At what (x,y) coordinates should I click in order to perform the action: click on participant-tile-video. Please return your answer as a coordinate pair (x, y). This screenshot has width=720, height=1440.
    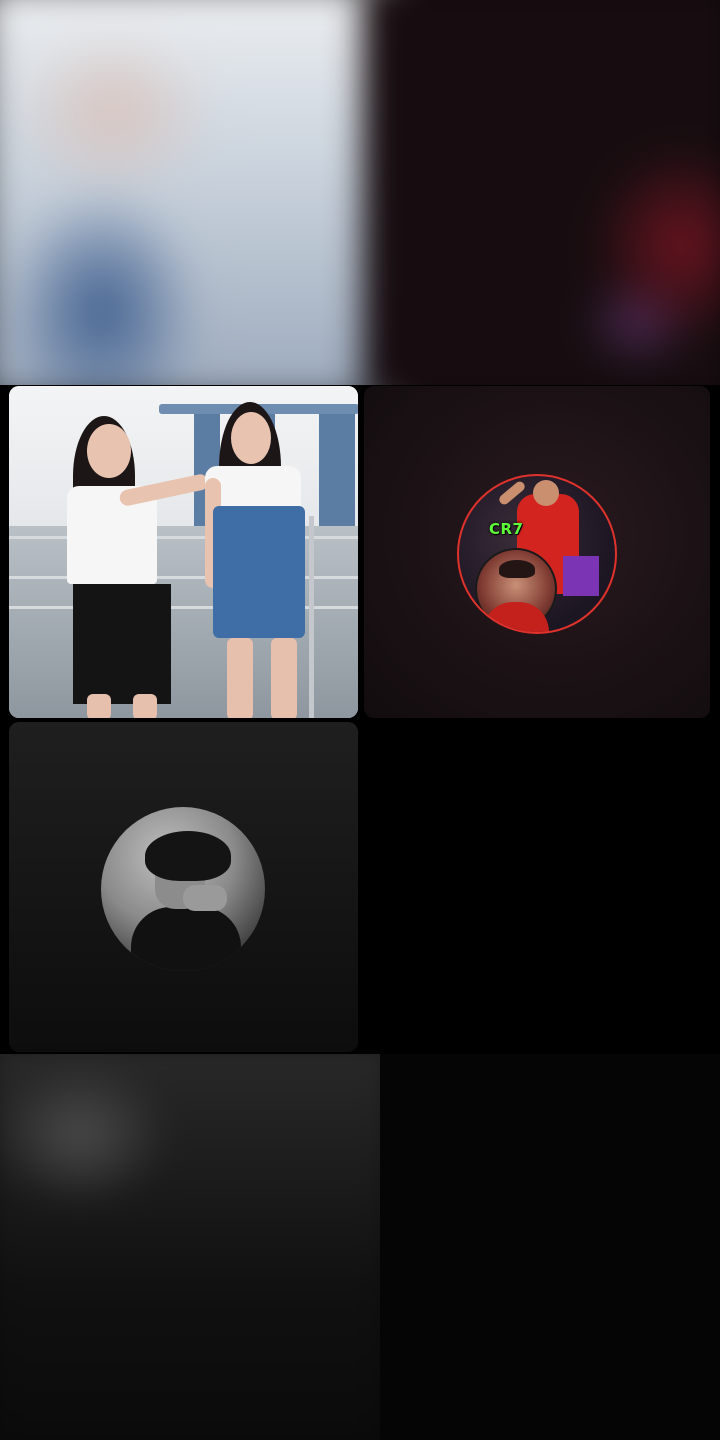
    Looking at the image, I should click on (183, 552).